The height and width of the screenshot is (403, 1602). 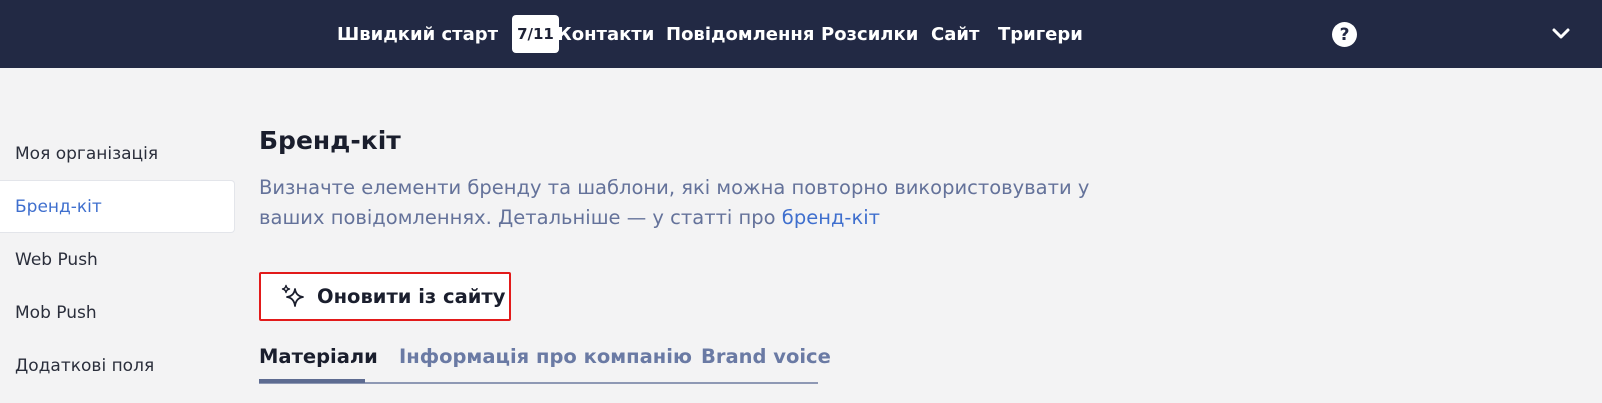 I want to click on sidebar-item-mob-push: Mob Push, so click(x=117, y=312).